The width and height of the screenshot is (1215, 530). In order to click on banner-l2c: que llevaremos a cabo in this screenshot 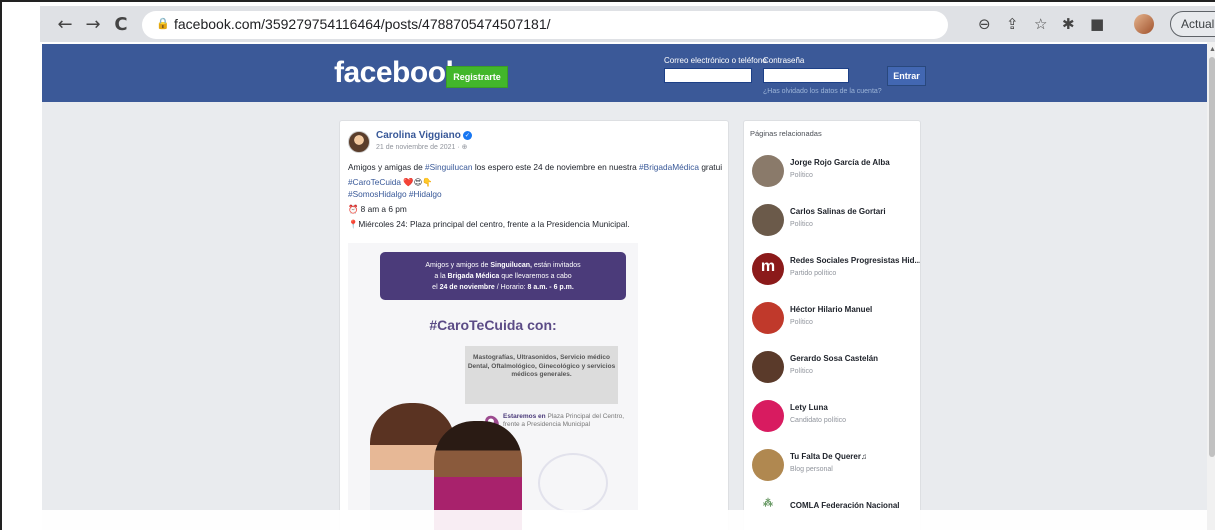, I will do `click(535, 276)`.